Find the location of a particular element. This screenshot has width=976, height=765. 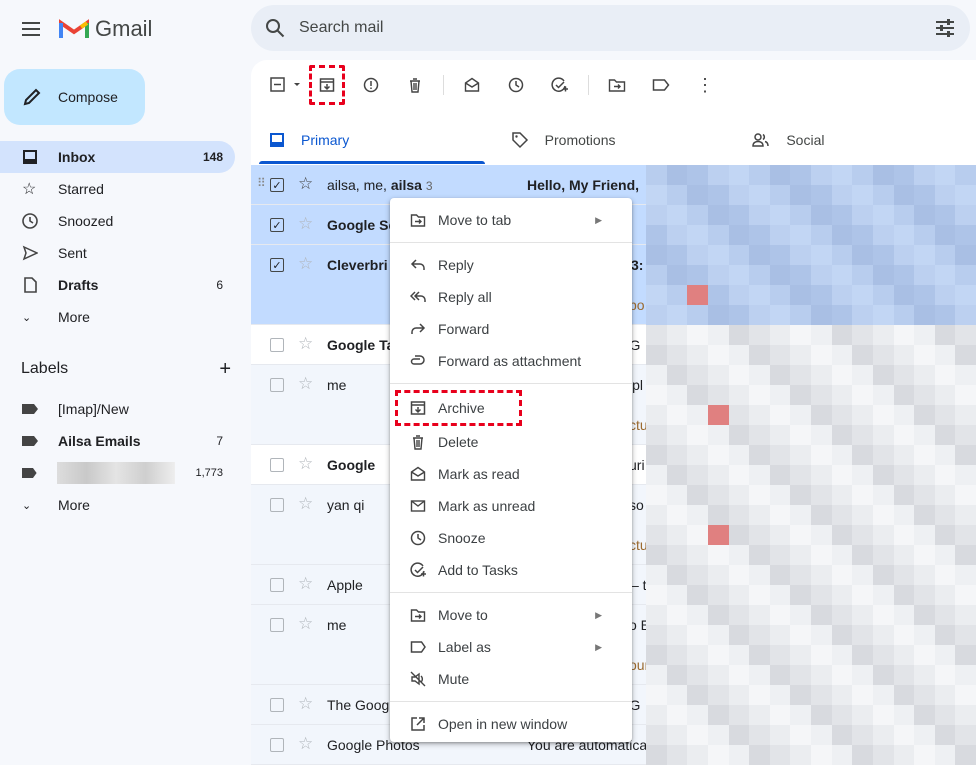

delete-icon is located at coordinates (415, 85).